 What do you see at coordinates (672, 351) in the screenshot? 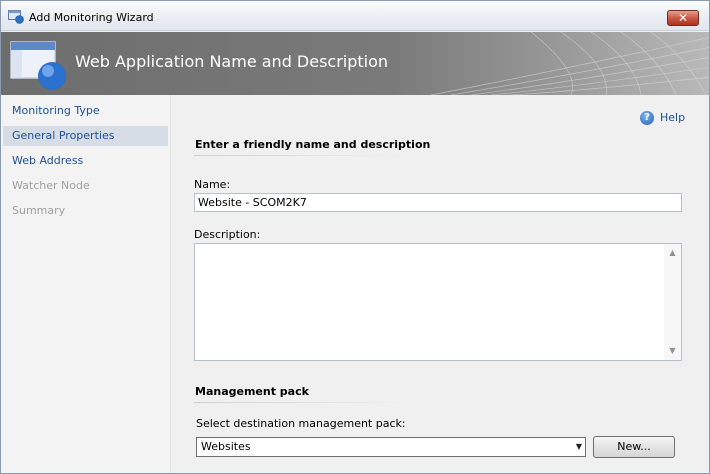
I see `scroll-down-icon: ▼` at bounding box center [672, 351].